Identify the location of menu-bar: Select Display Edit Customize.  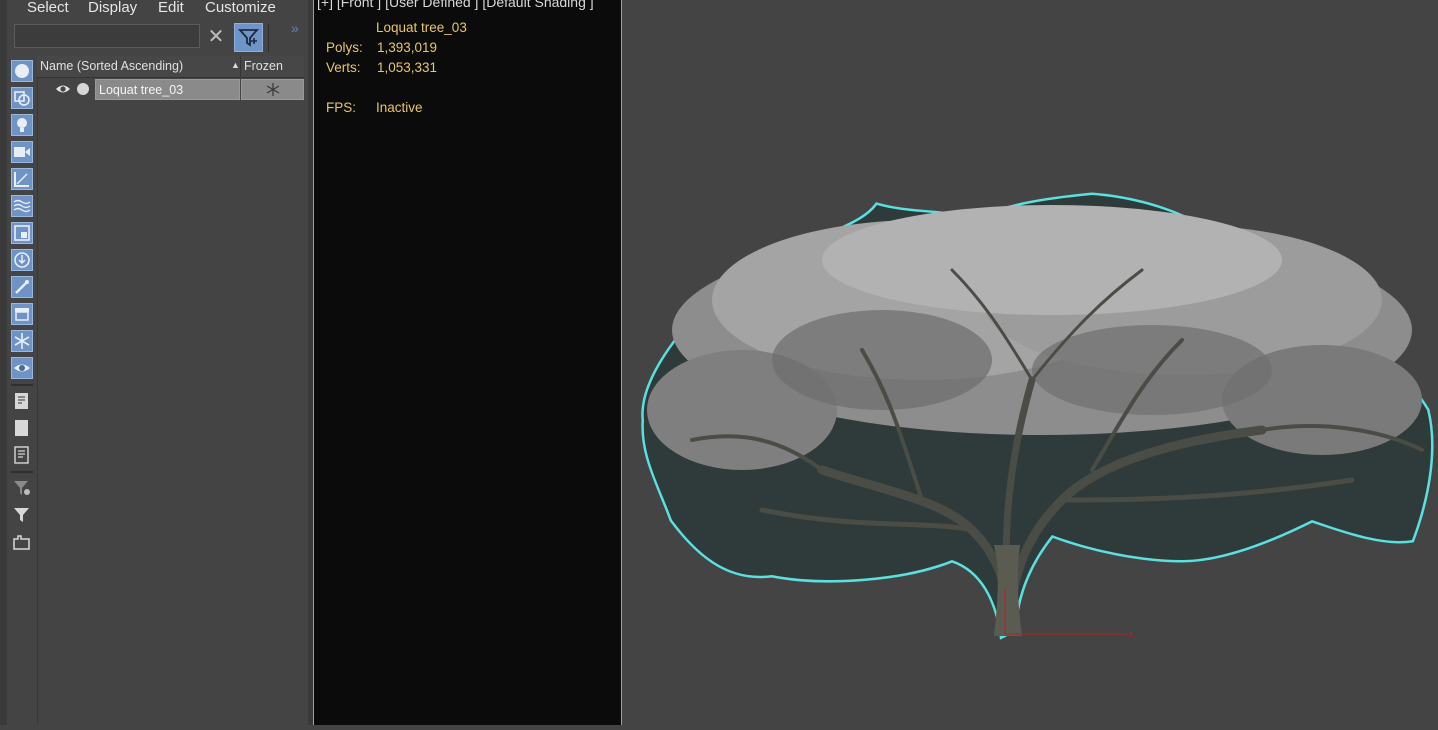
(154, 9).